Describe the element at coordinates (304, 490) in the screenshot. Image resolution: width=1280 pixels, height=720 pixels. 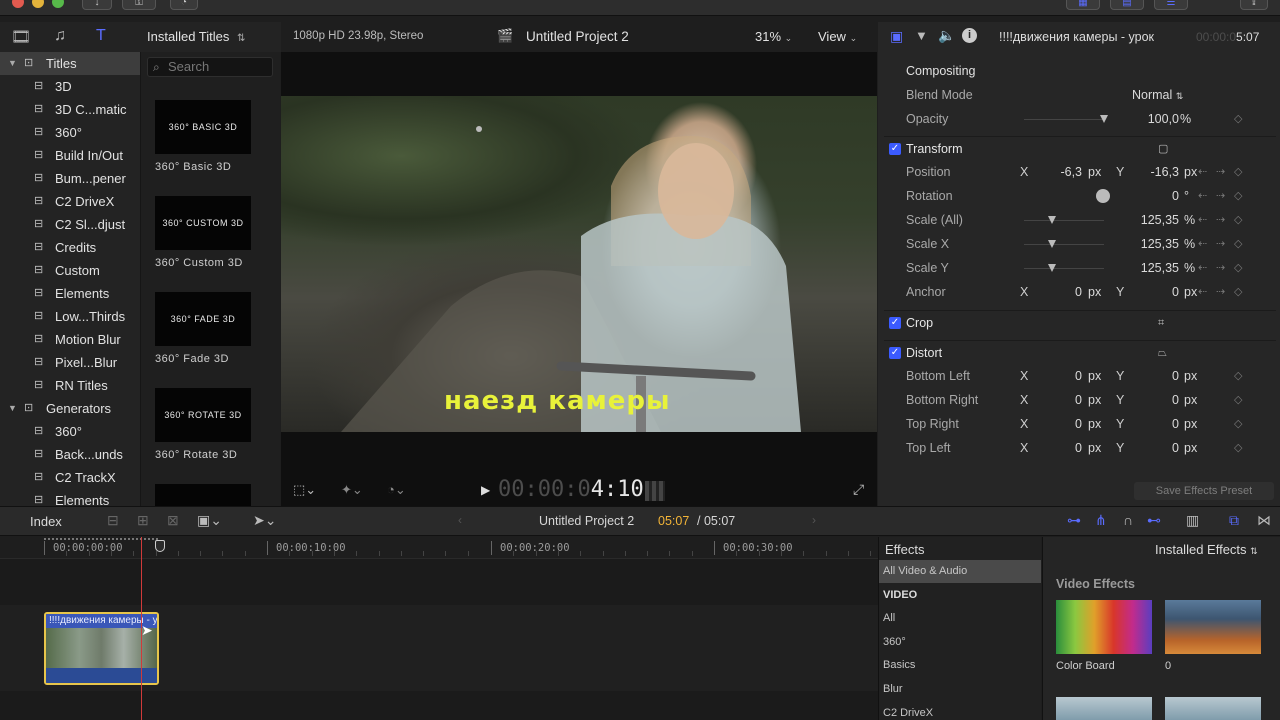
I see `transform-tool-menu: ⬚⌄` at that location.